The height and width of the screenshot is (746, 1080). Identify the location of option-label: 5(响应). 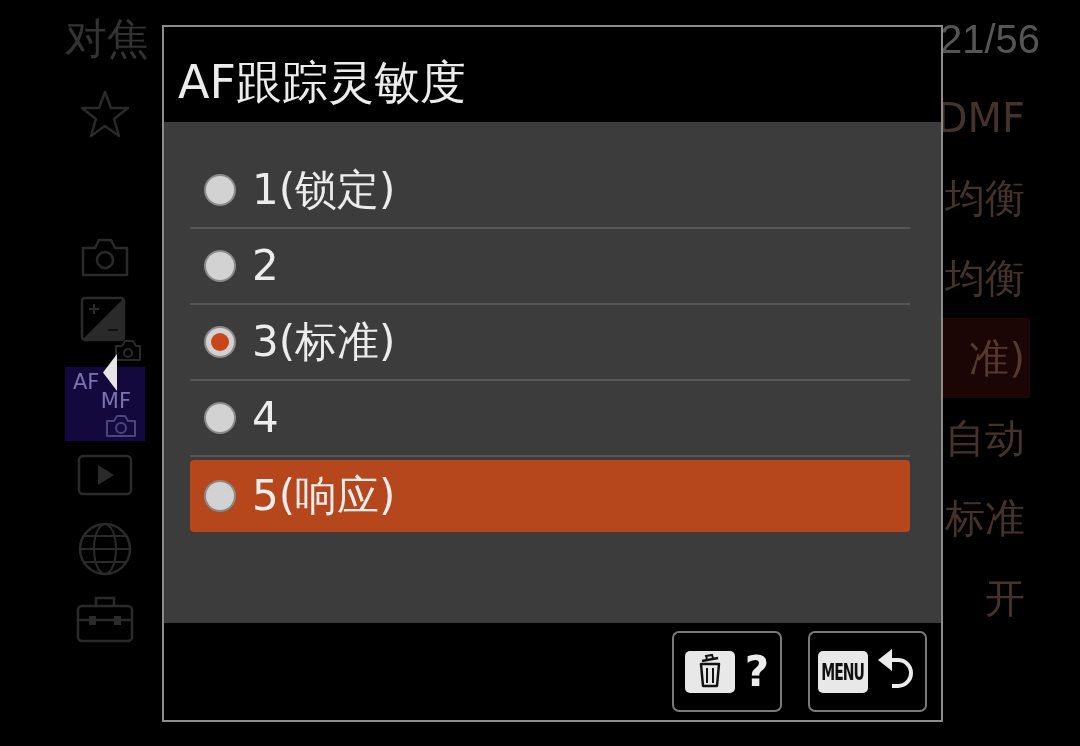
(324, 496).